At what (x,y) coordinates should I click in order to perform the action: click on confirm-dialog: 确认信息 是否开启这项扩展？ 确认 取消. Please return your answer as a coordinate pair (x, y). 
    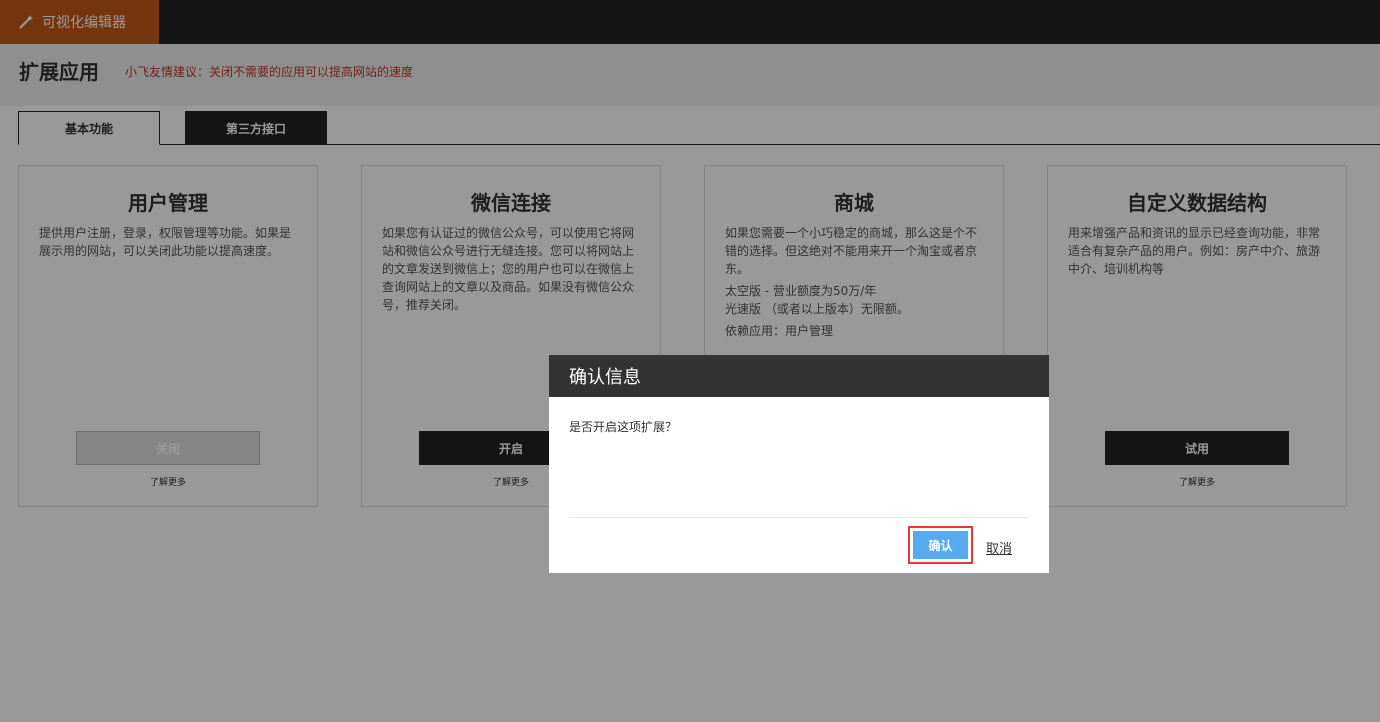
    Looking at the image, I should click on (799, 464).